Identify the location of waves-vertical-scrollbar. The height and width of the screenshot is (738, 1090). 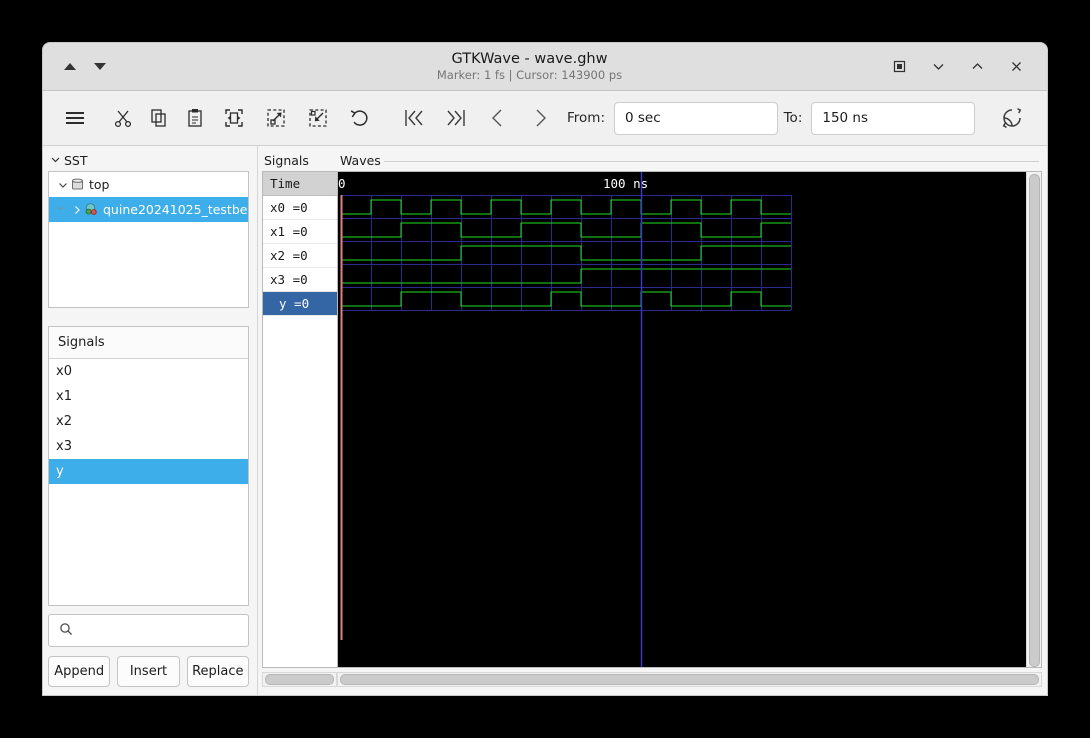
(1033, 419).